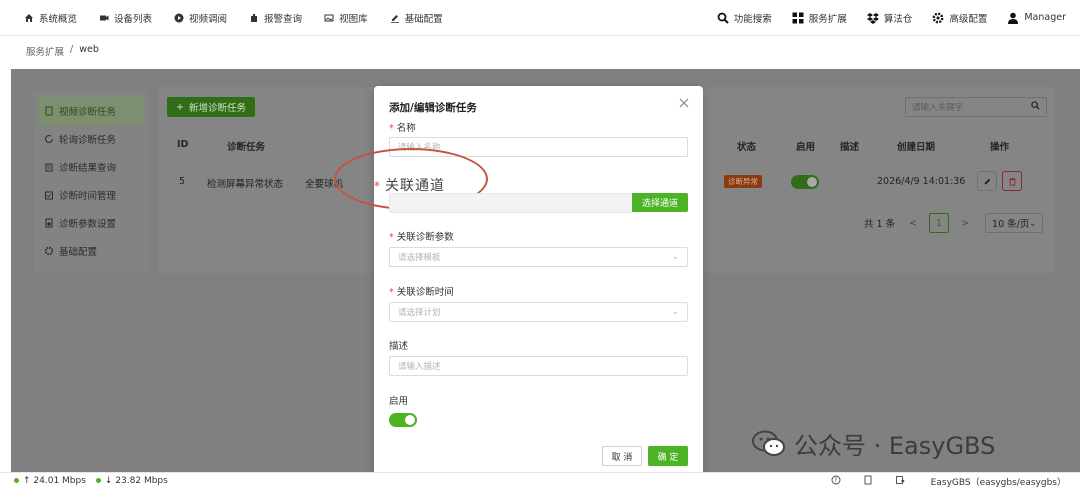 The width and height of the screenshot is (1080, 489). I want to click on column-header-id: ID, so click(183, 144).